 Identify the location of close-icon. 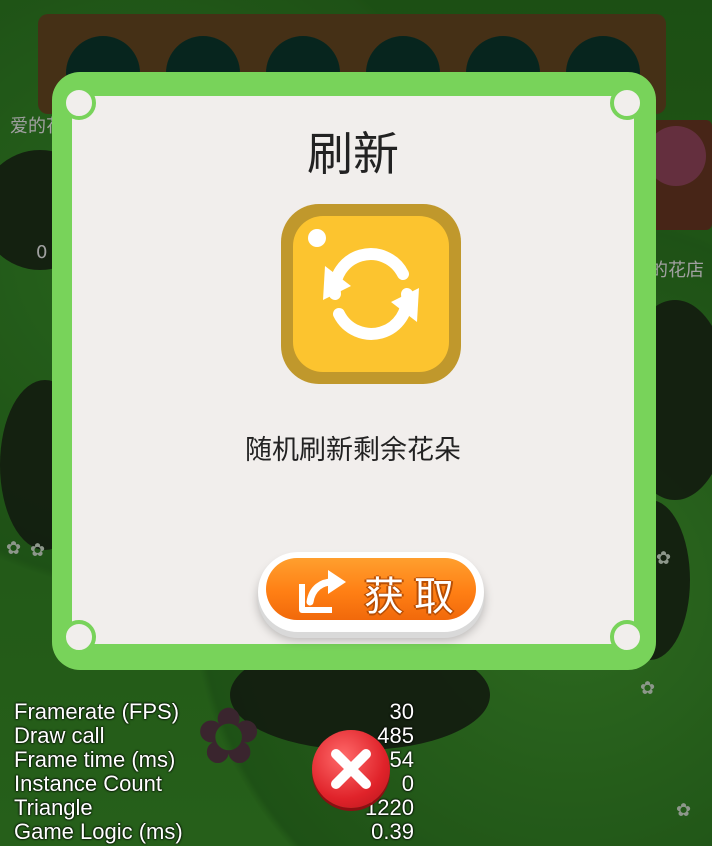
(351, 769).